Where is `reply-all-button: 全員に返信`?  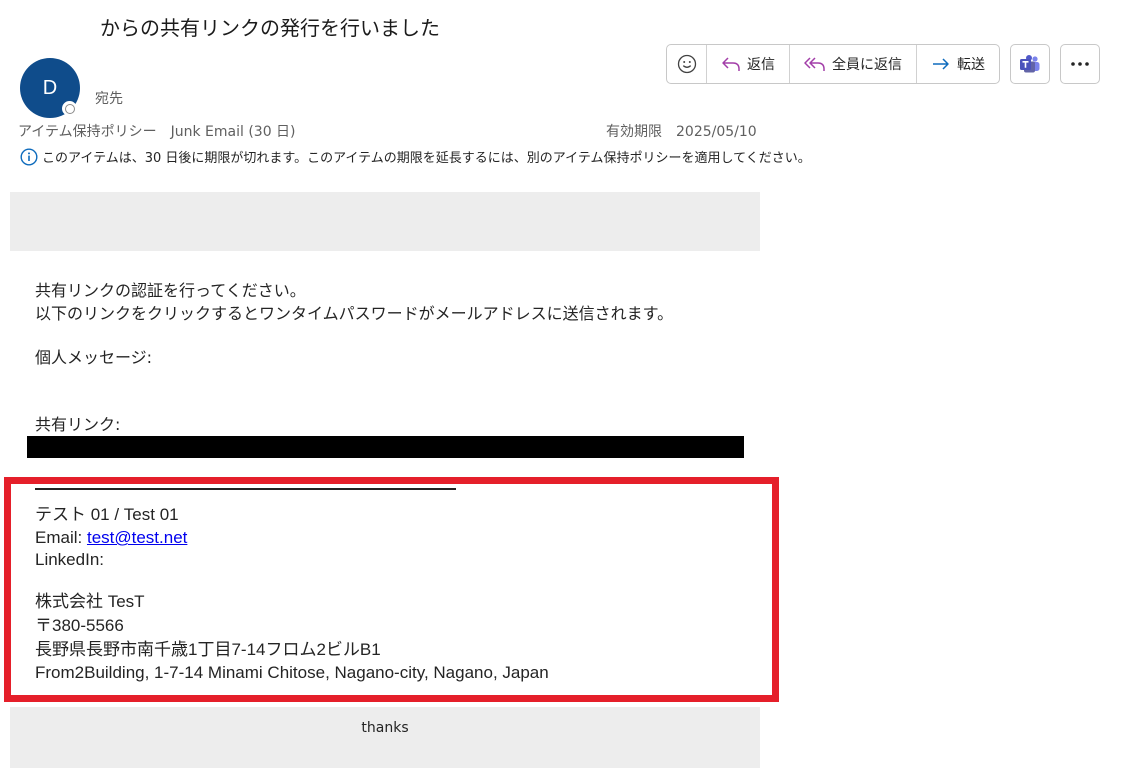
reply-all-button: 全員に返信 is located at coordinates (853, 64).